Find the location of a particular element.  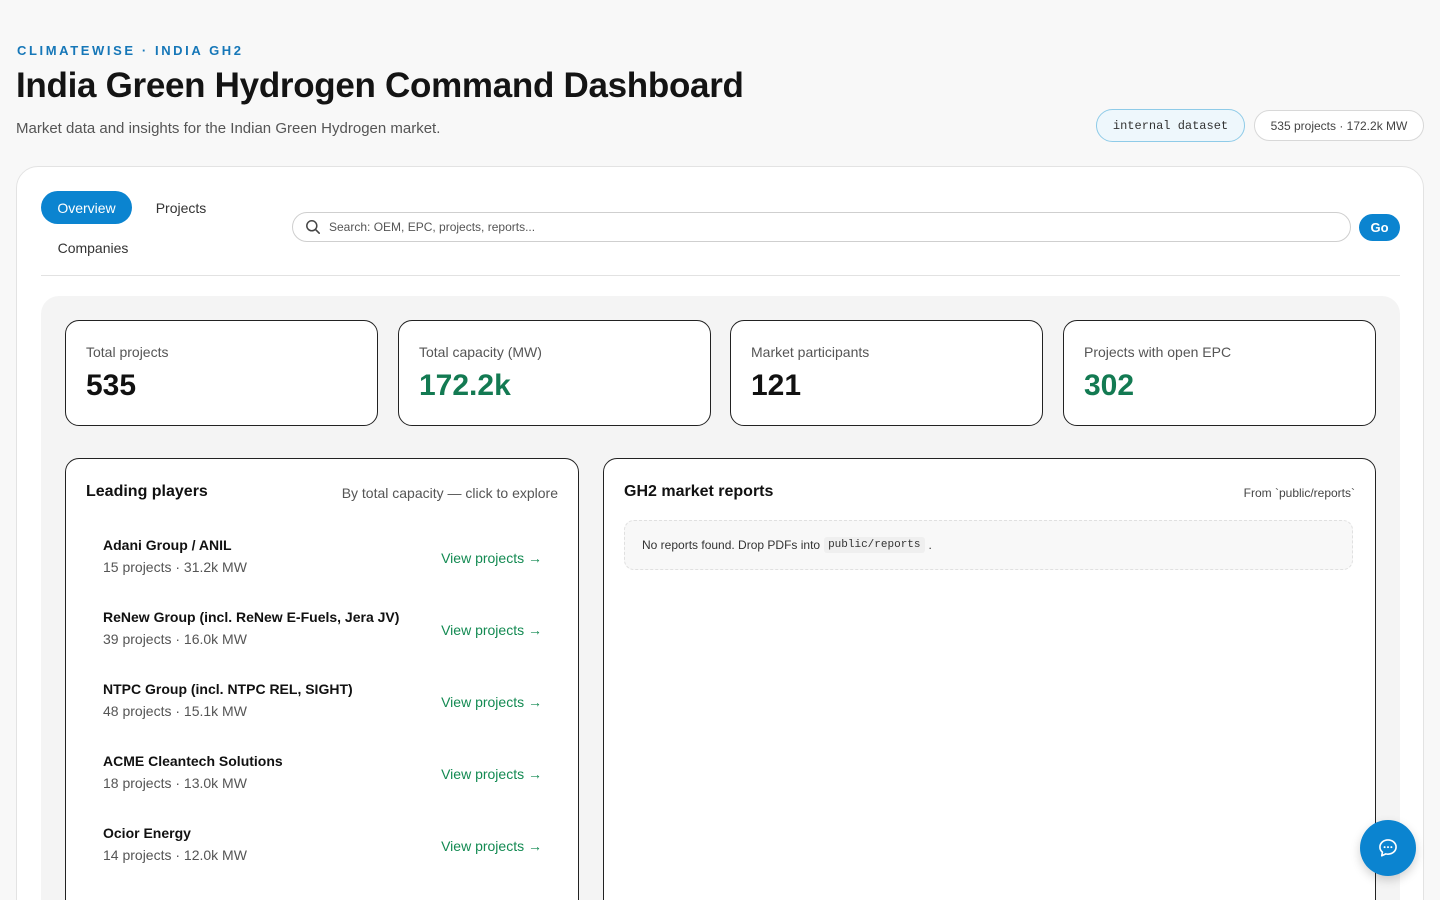

kpi-value: 302 is located at coordinates (1109, 385).